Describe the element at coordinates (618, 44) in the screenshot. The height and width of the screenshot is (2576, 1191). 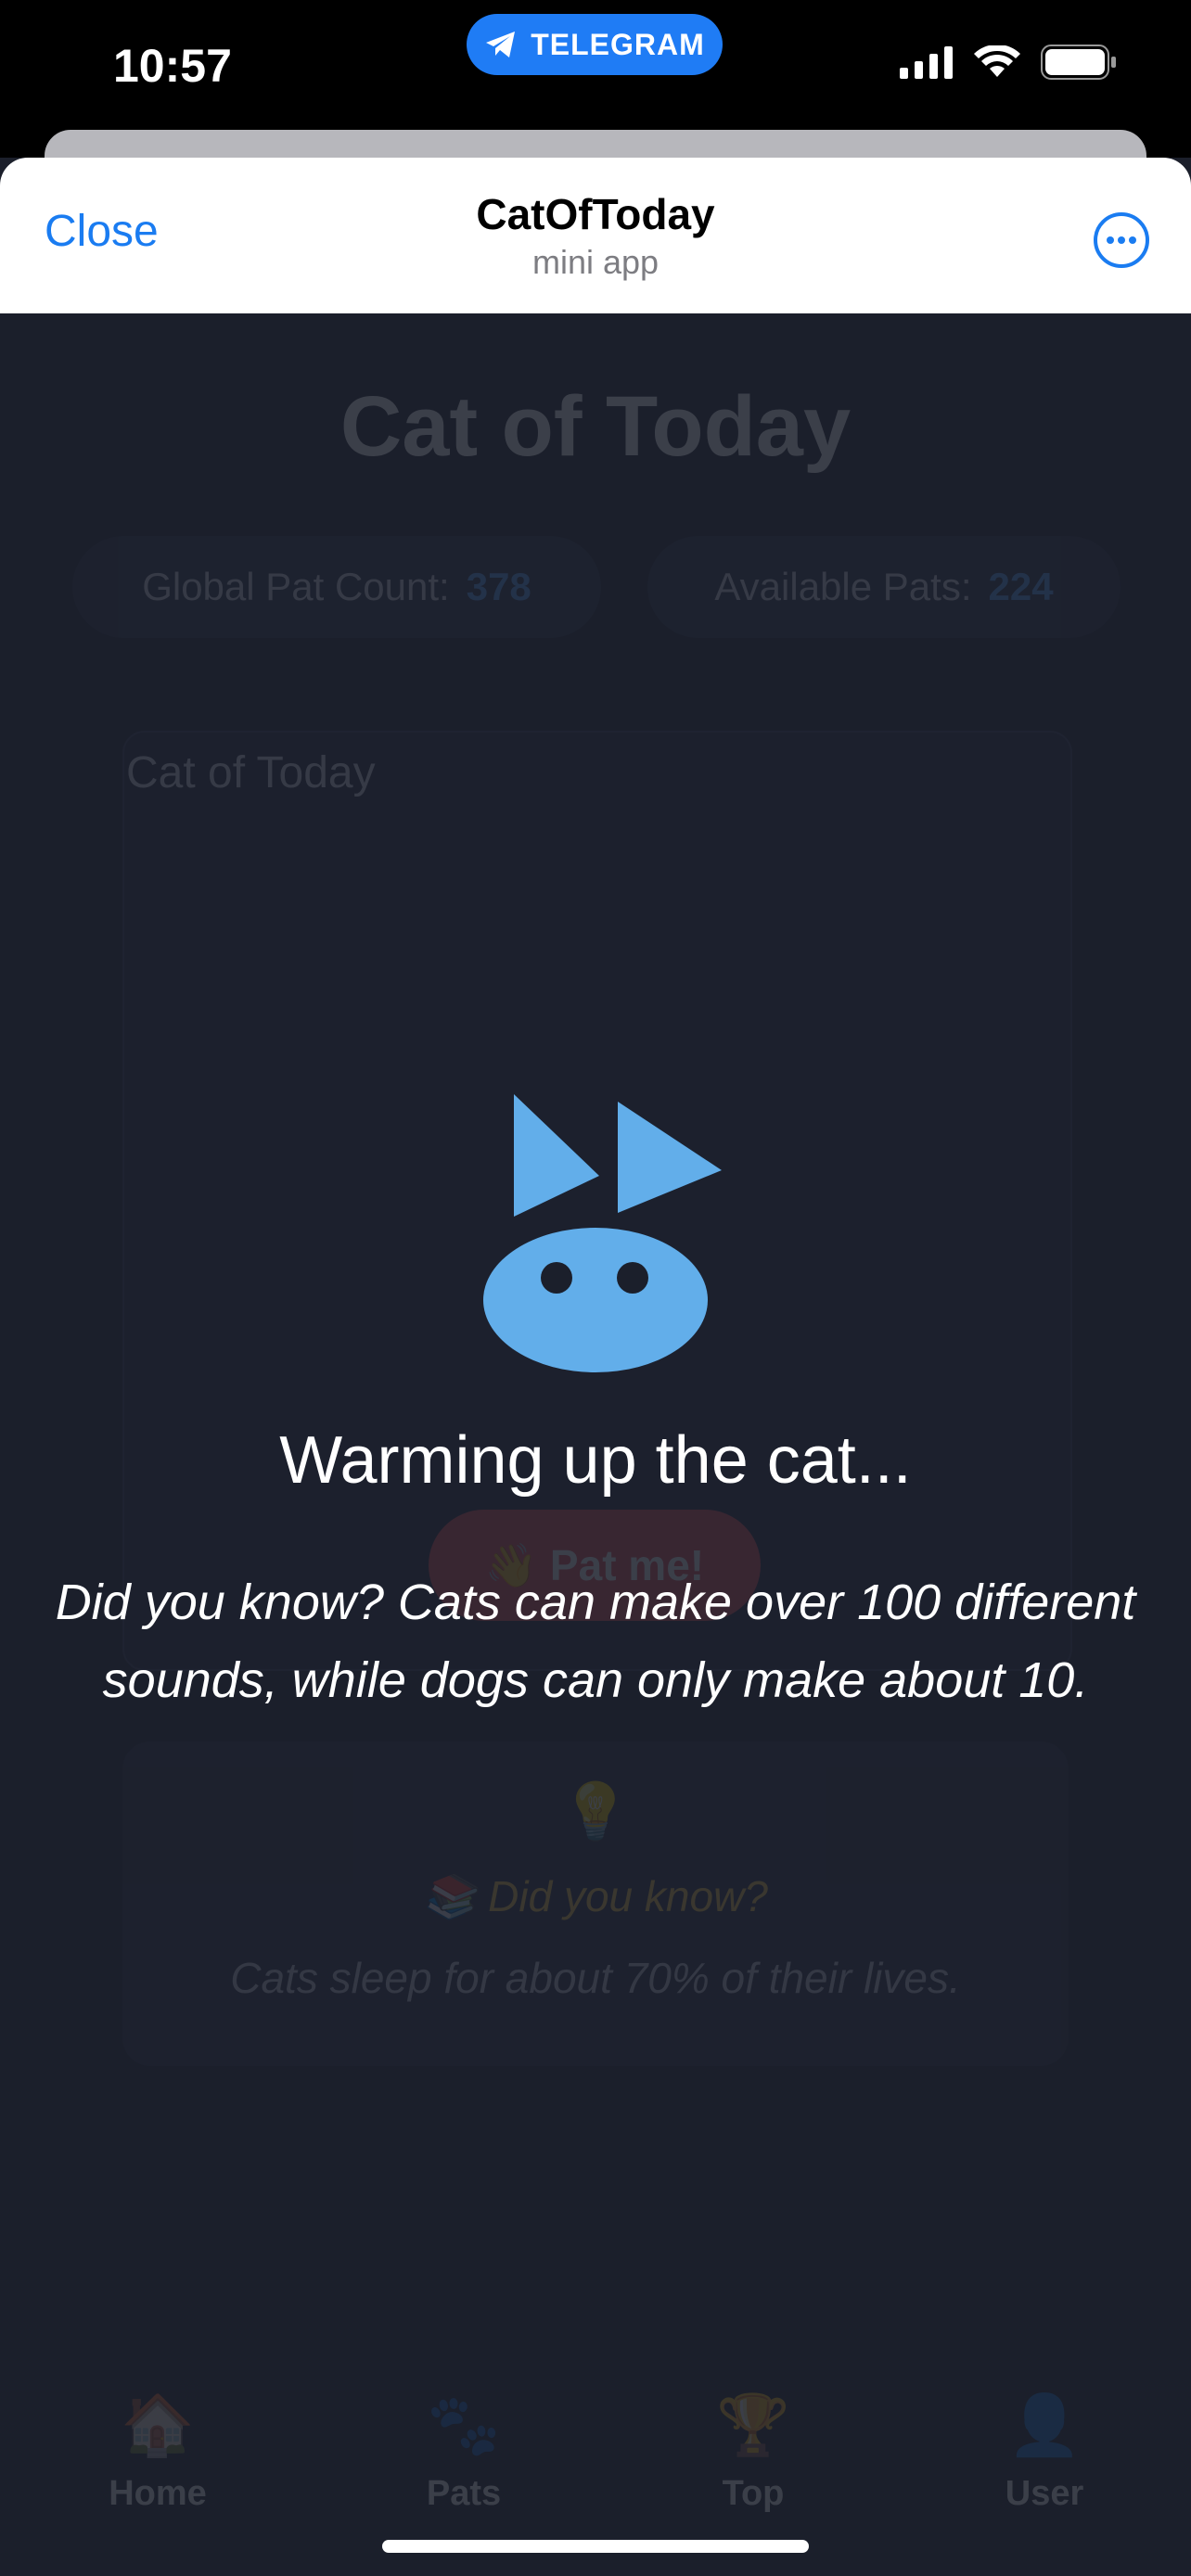
I see `telegram-pill-label: TELEGRAM` at that location.